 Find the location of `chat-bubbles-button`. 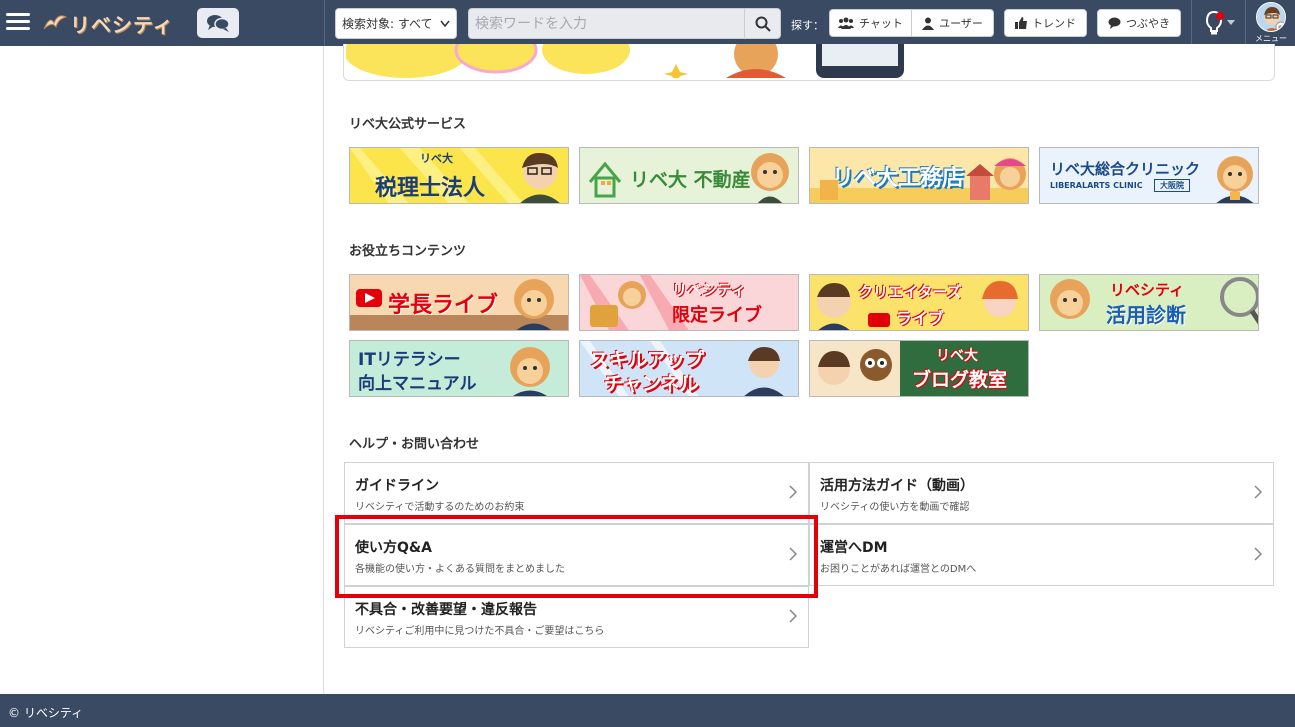

chat-bubbles-button is located at coordinates (218, 23).